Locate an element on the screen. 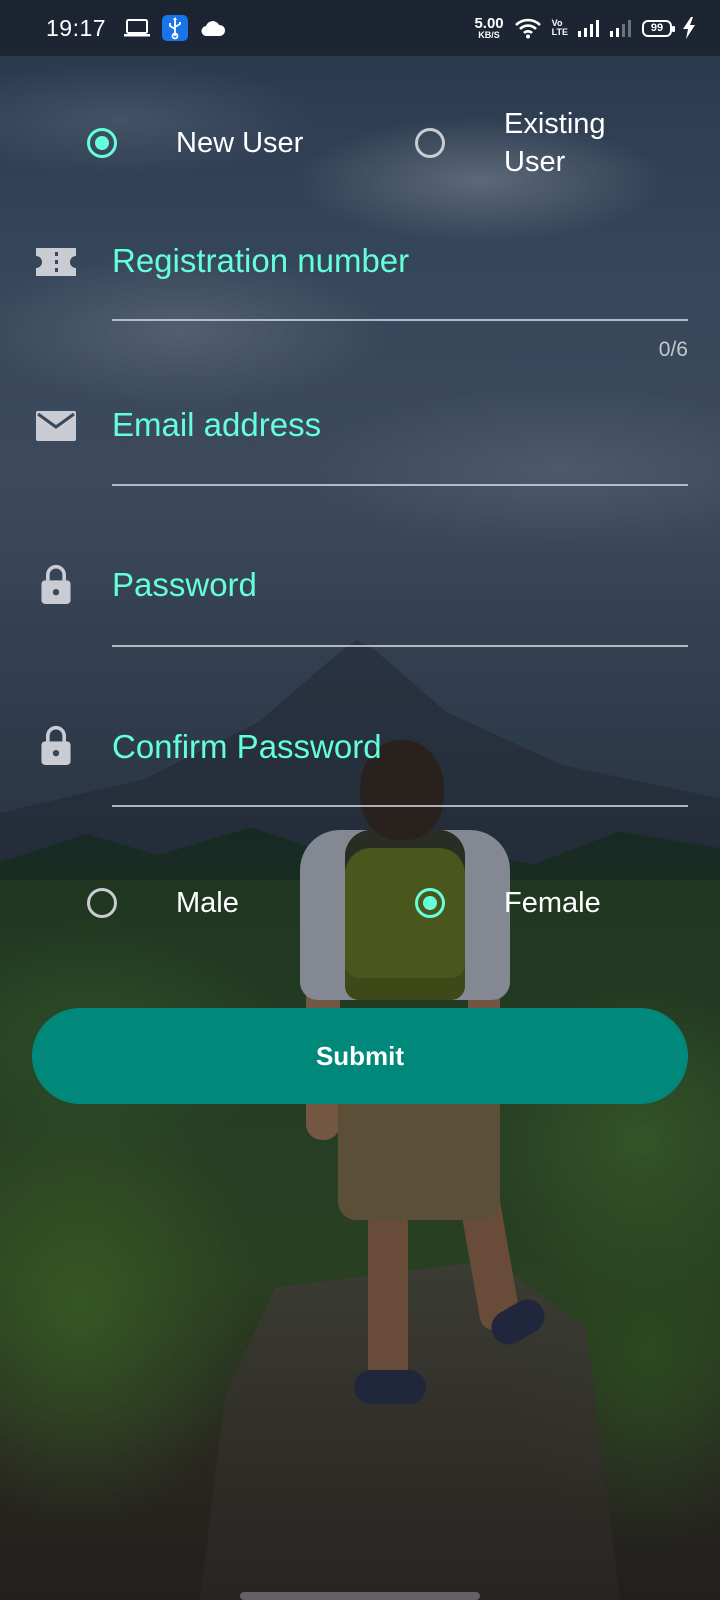 This screenshot has width=720, height=1600. email-icon is located at coordinates (56, 426).